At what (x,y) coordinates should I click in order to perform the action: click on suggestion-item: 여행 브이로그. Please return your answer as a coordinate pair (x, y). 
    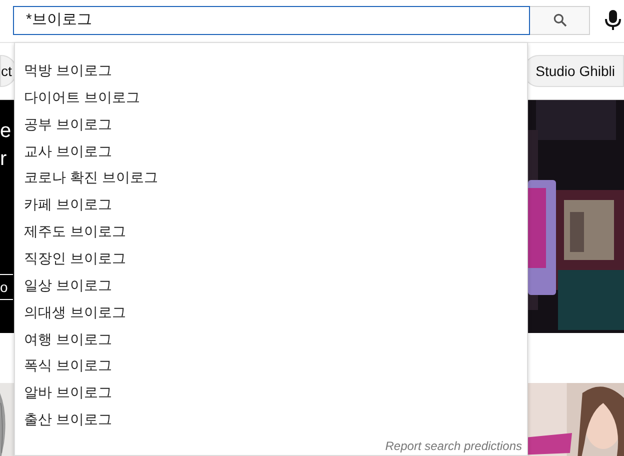
    Looking at the image, I should click on (271, 339).